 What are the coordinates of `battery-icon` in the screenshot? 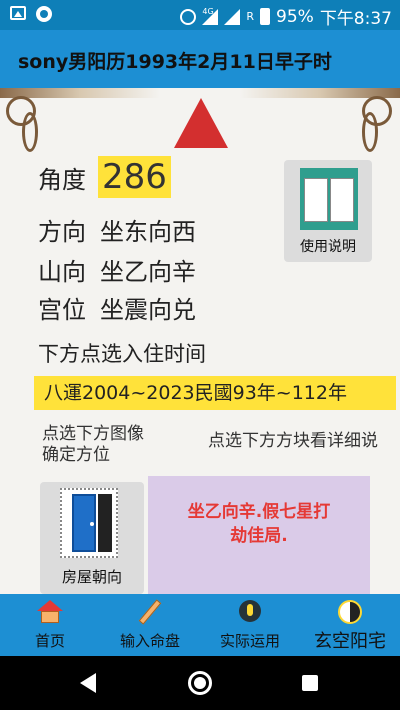 It's located at (265, 16).